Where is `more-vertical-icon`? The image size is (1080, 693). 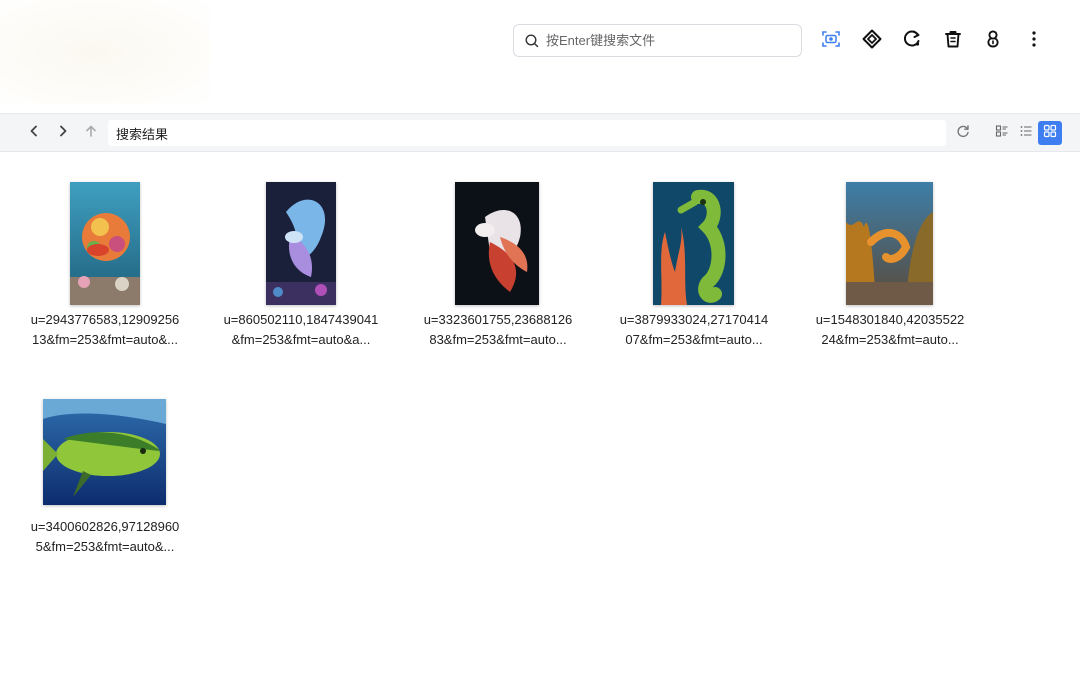
more-vertical-icon is located at coordinates (1034, 41).